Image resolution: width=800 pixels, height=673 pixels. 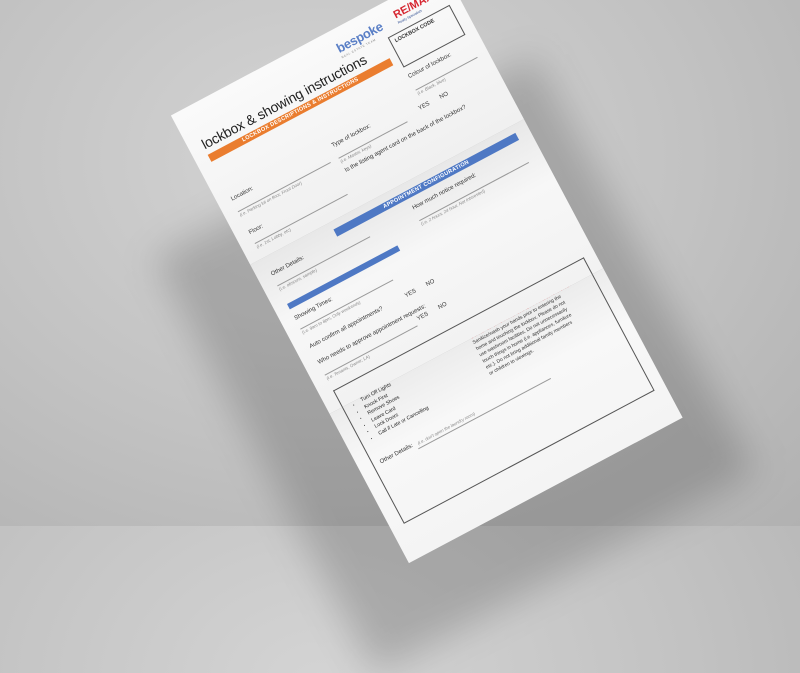 I want to click on who-approve-no-option: NO, so click(x=442, y=306).